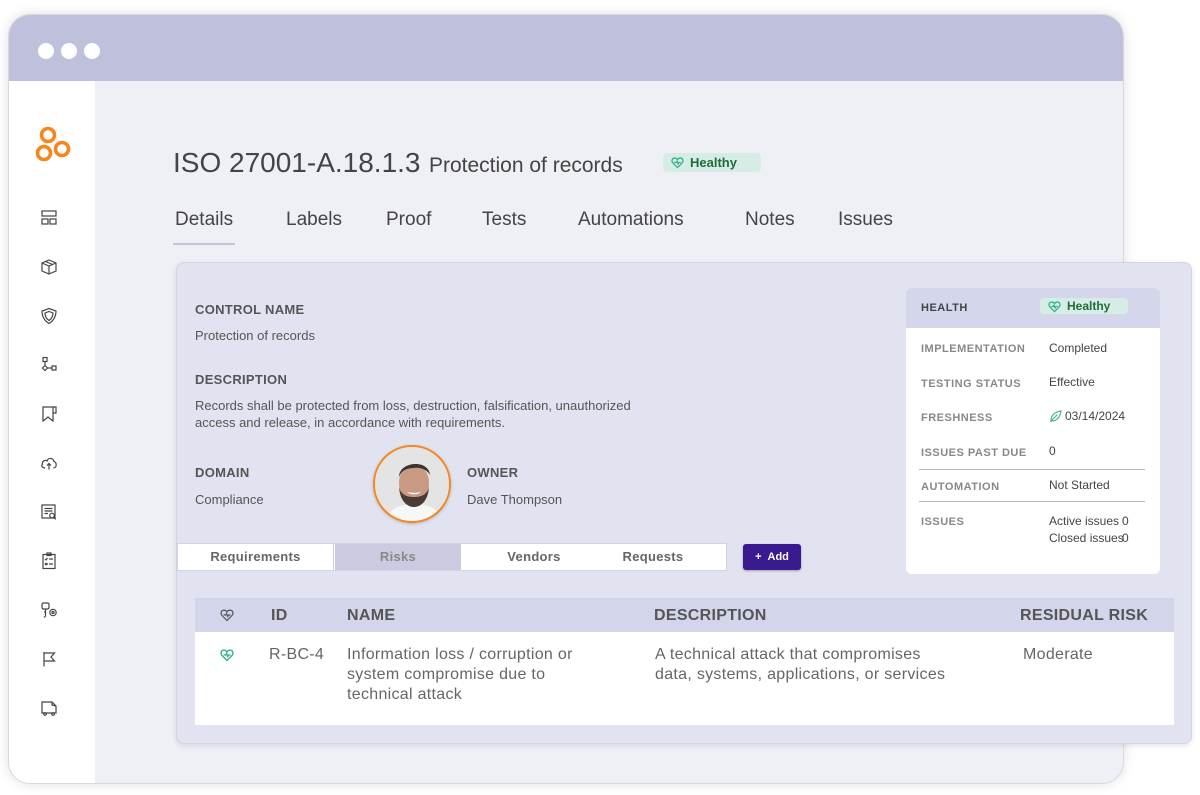 This screenshot has height=795, width=1200. I want to click on status-badge-label: Healthy, so click(713, 162).